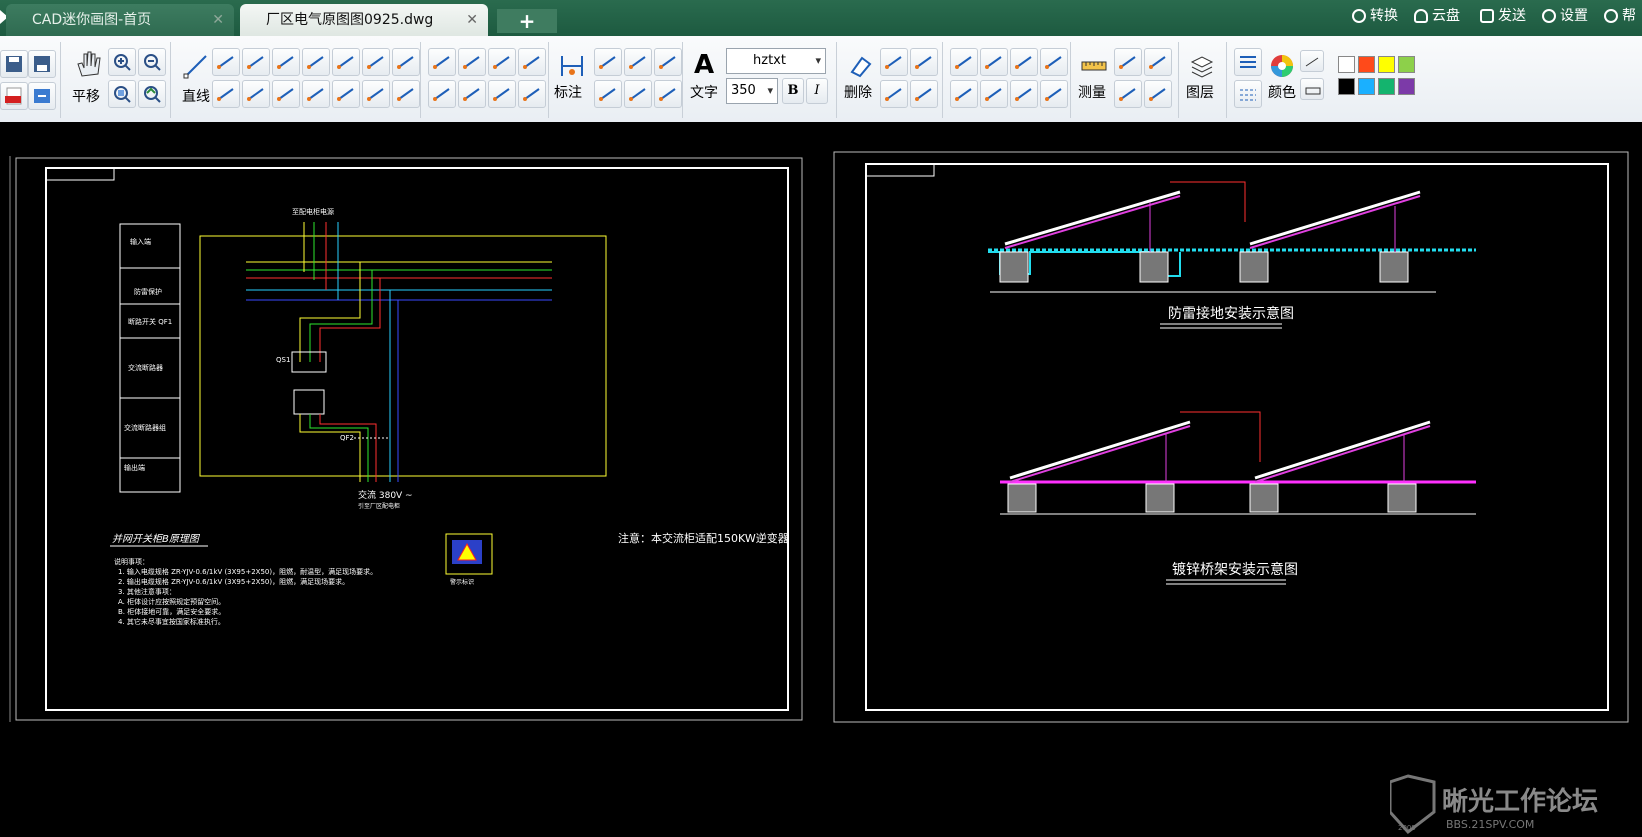  Describe the element at coordinates (568, 92) in the screenshot. I see `annotate-label: 标注` at that location.